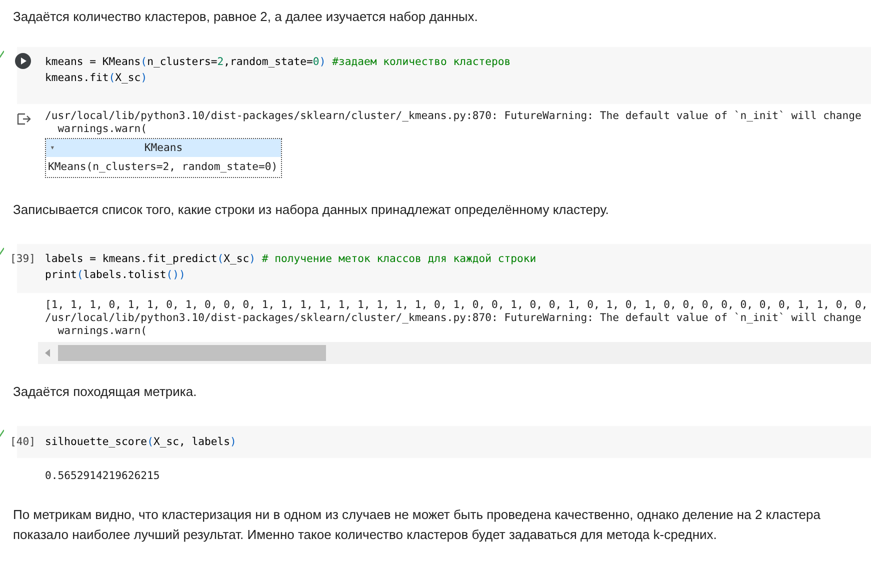 The width and height of the screenshot is (871, 568). Describe the element at coordinates (291, 259) in the screenshot. I see `code-line: labels = kmeans.fit_predict(X_sc) # получение меток классов для каждой строки` at that location.